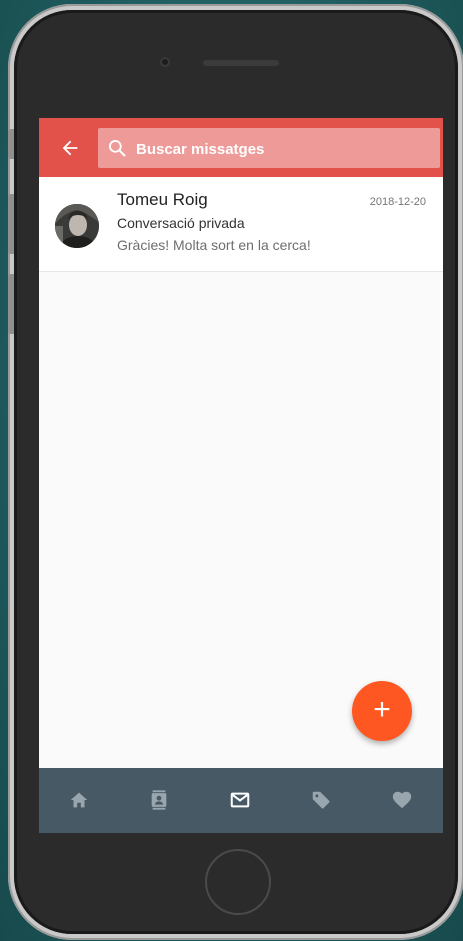  Describe the element at coordinates (284, 149) in the screenshot. I see `search-input` at that location.